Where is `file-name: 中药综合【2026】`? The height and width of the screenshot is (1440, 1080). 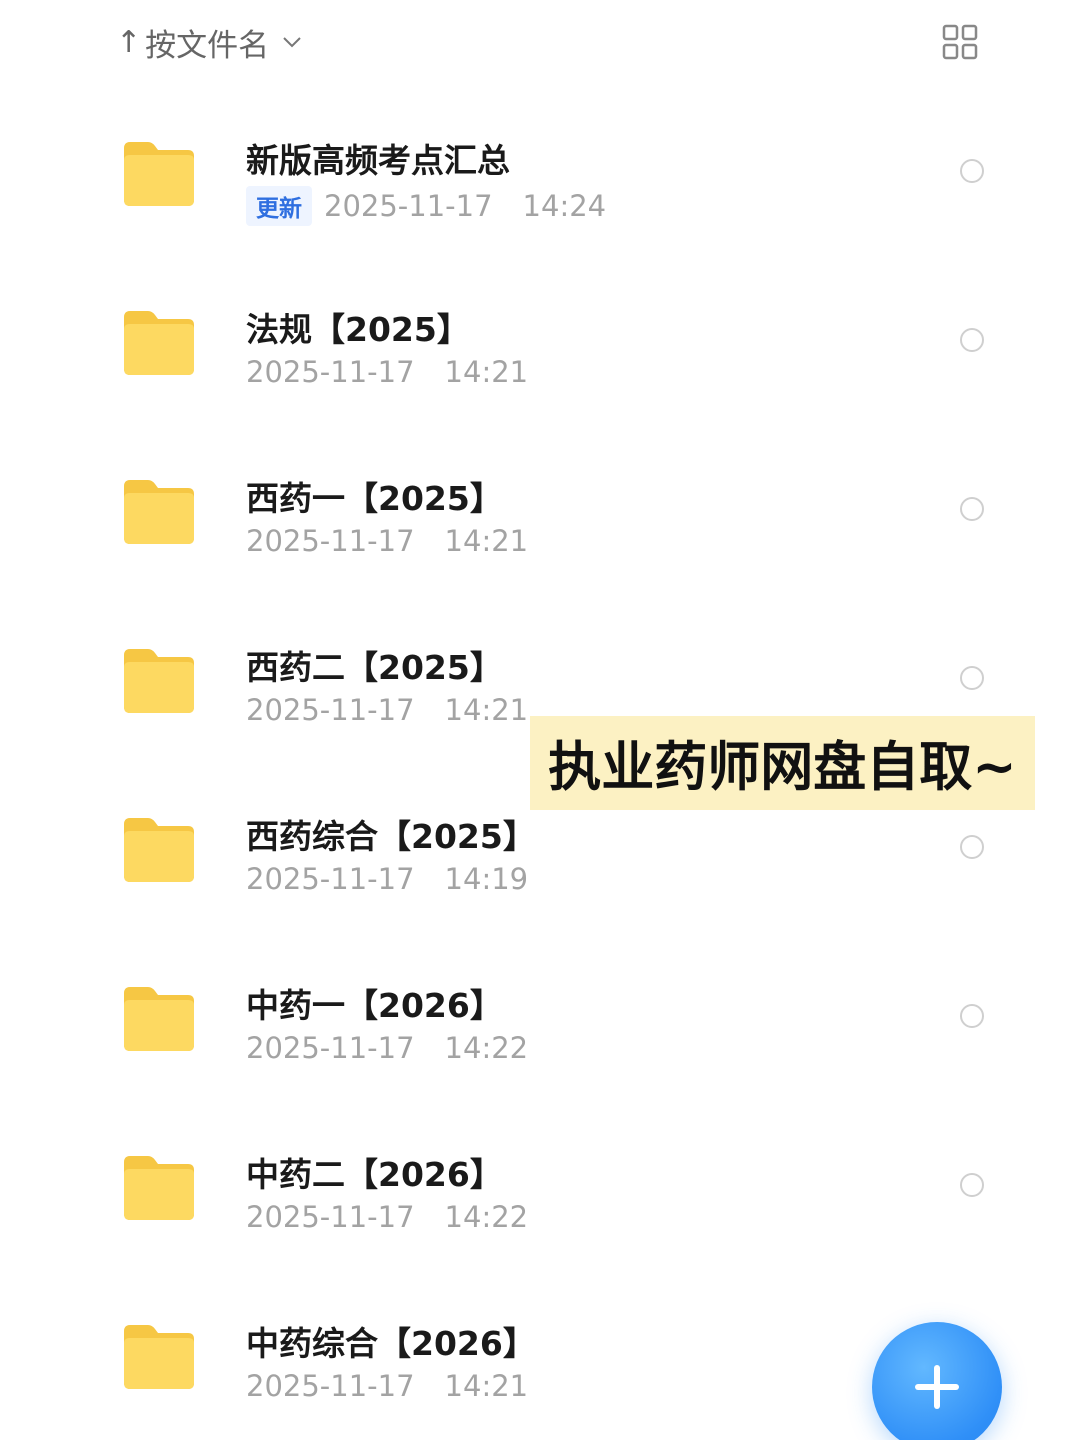 file-name: 中药综合【2026】 is located at coordinates (391, 1343).